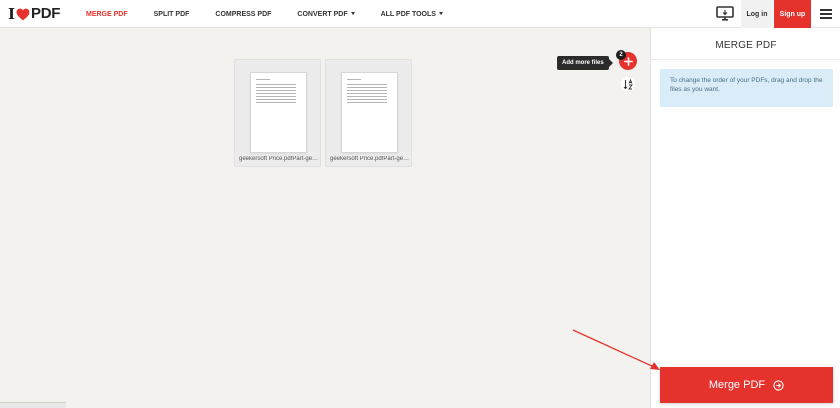 The height and width of the screenshot is (408, 840). I want to click on merge-pdf-button: Merge PDF, so click(746, 385).